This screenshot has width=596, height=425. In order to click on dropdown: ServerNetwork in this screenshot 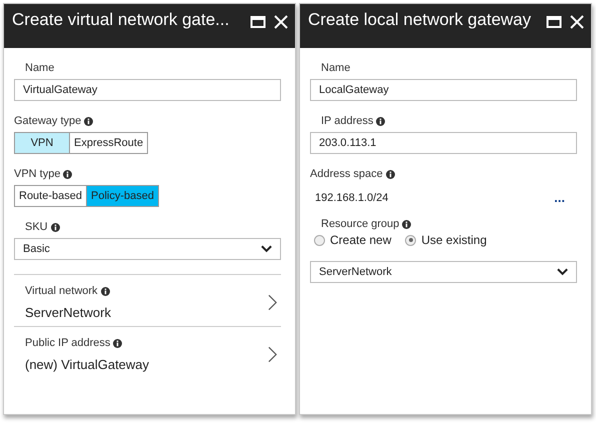, I will do `click(443, 272)`.